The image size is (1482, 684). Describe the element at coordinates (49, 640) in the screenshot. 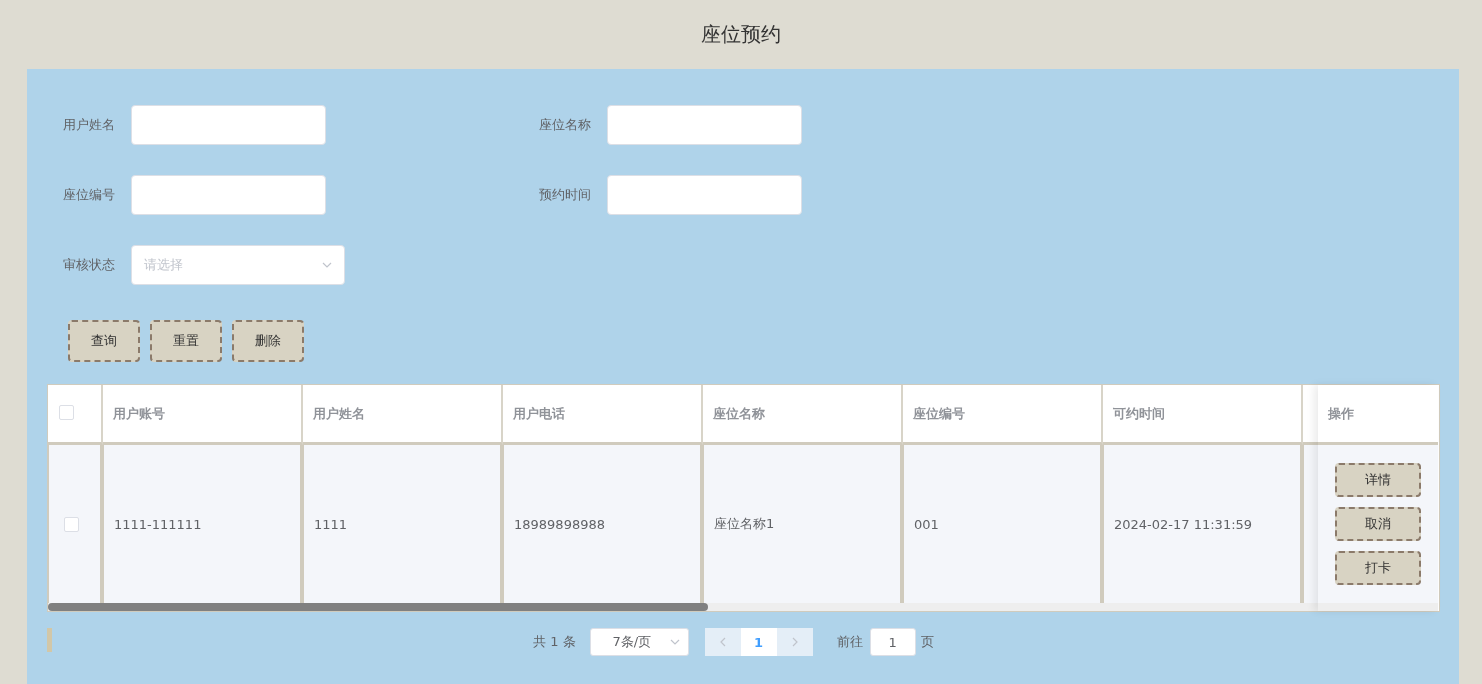

I see `side-marker` at that location.